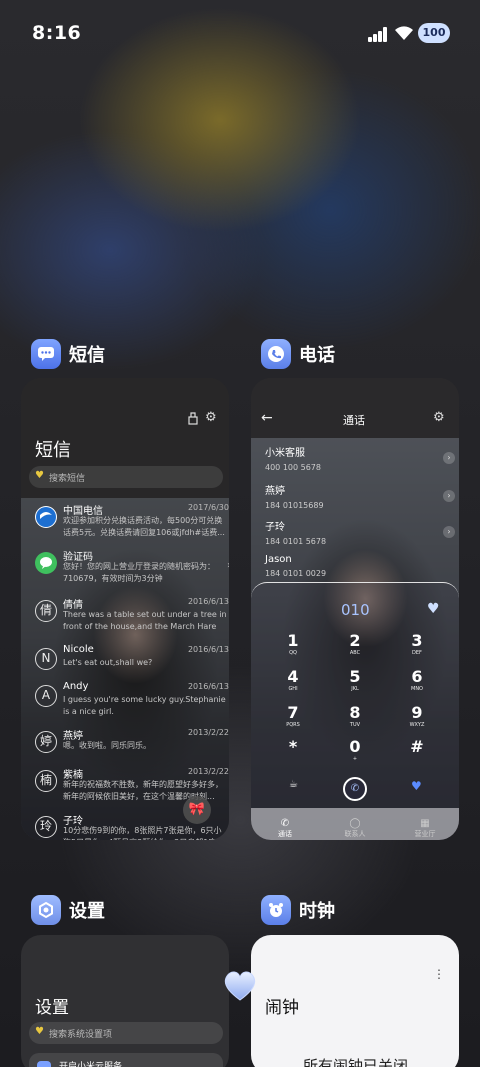  Describe the element at coordinates (379, 34) in the screenshot. I see `signal-icon` at that location.